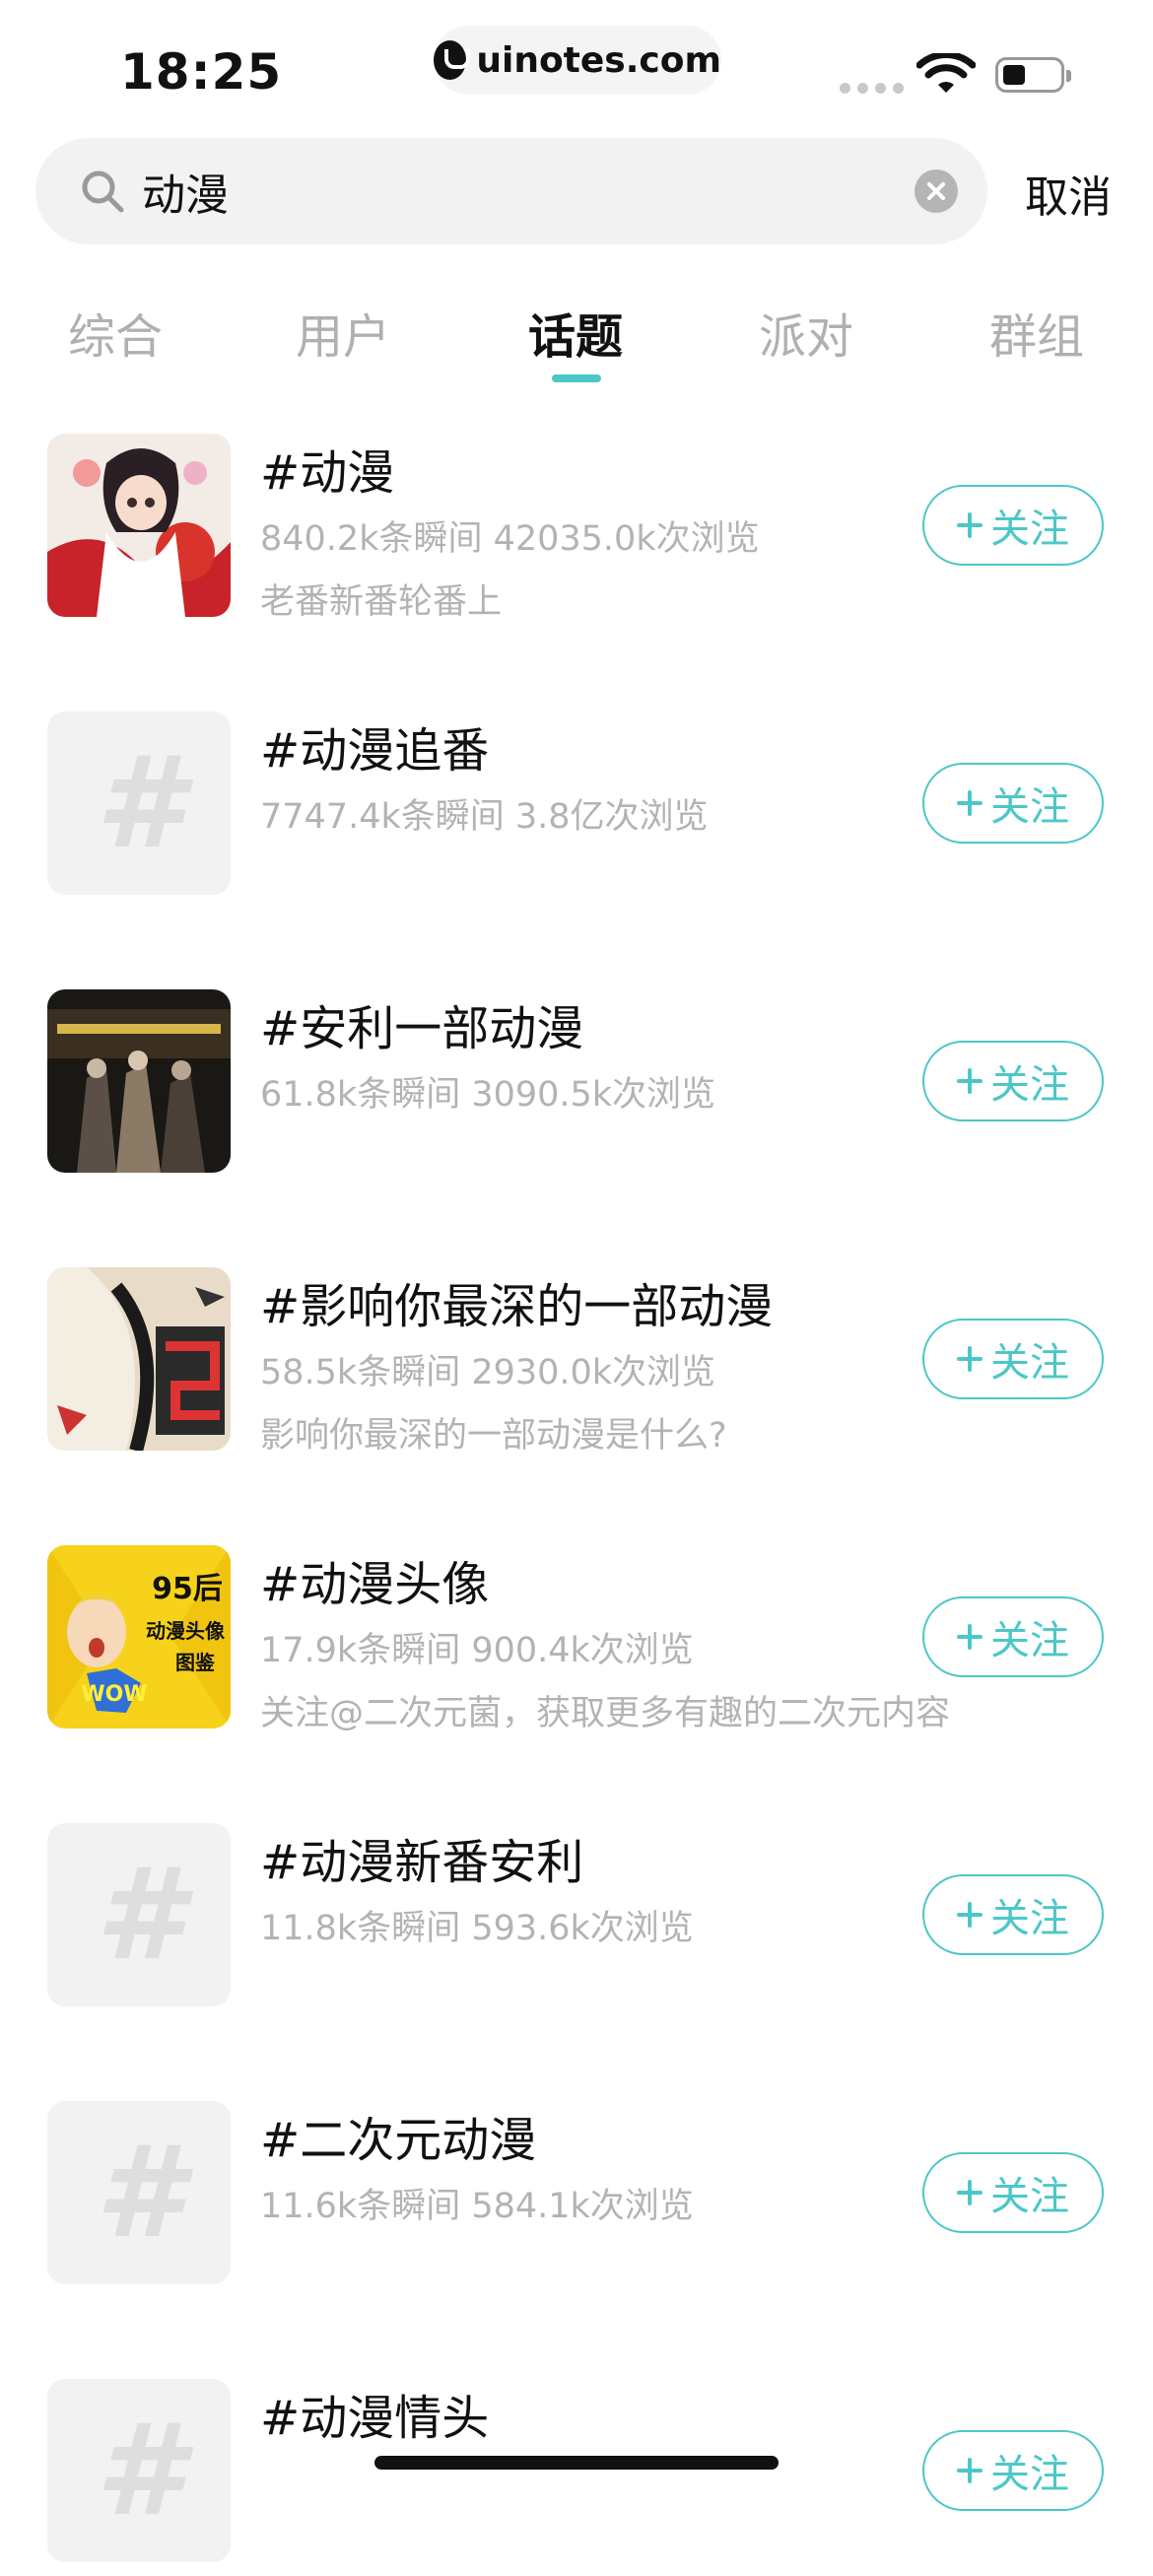  Describe the element at coordinates (114, 1694) in the screenshot. I see `thumb-text: WOW` at that location.